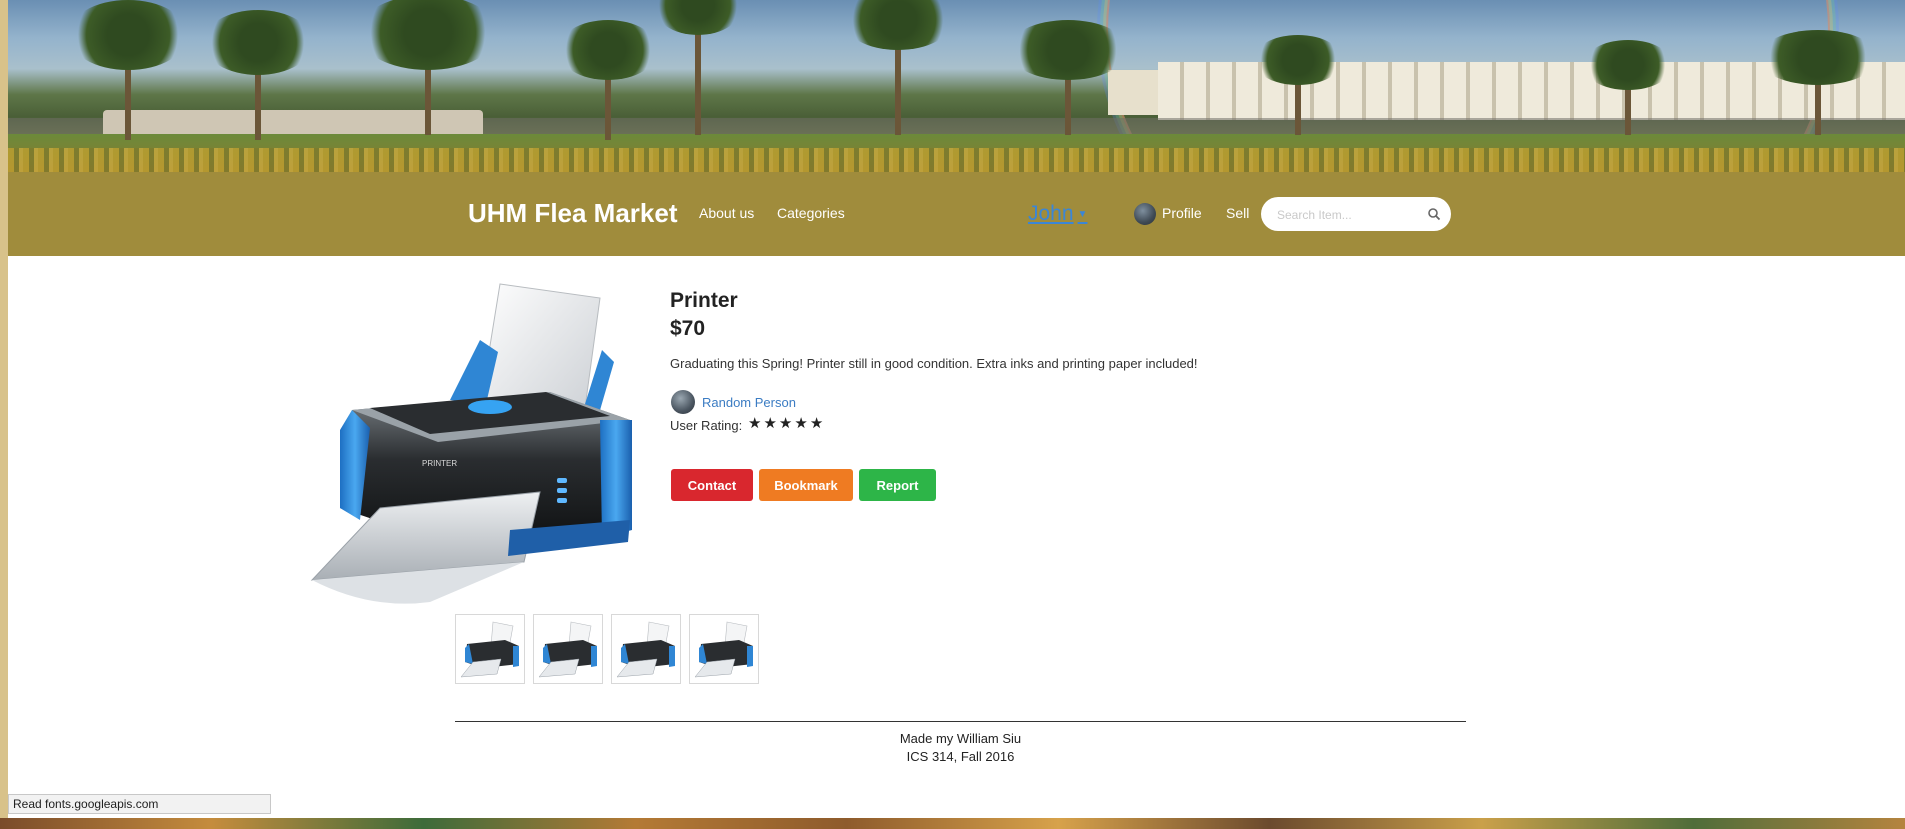 This screenshot has width=1905, height=829. I want to click on brand-title: UHM Flea Market, so click(573, 213).